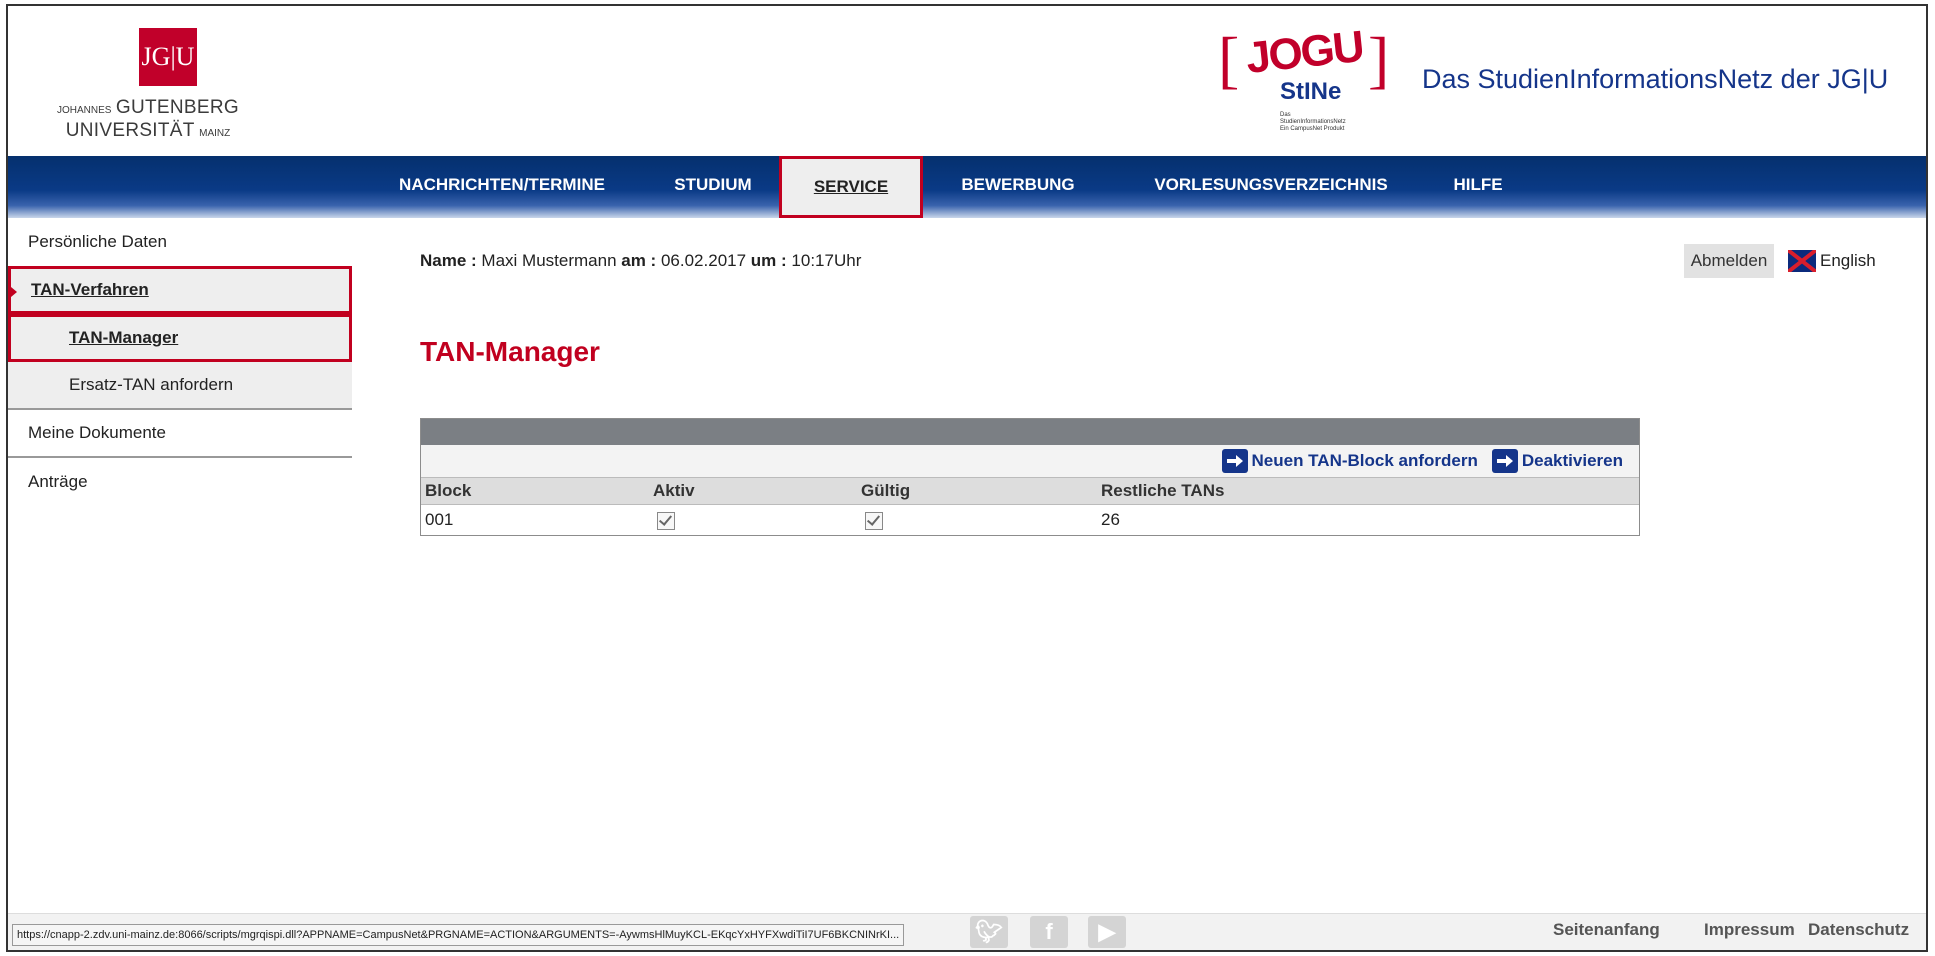  I want to click on deactivate-button: Deaktivieren, so click(1557, 461).